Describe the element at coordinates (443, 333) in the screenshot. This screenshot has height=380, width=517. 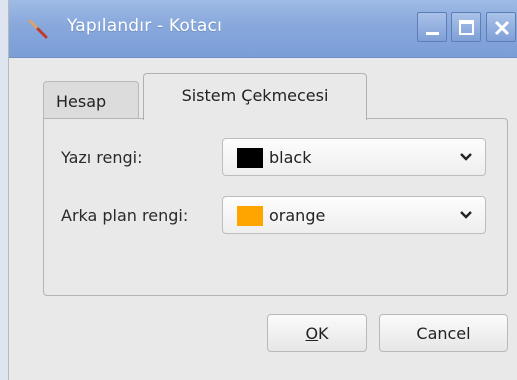
I see `cancel-button: Cancel` at that location.